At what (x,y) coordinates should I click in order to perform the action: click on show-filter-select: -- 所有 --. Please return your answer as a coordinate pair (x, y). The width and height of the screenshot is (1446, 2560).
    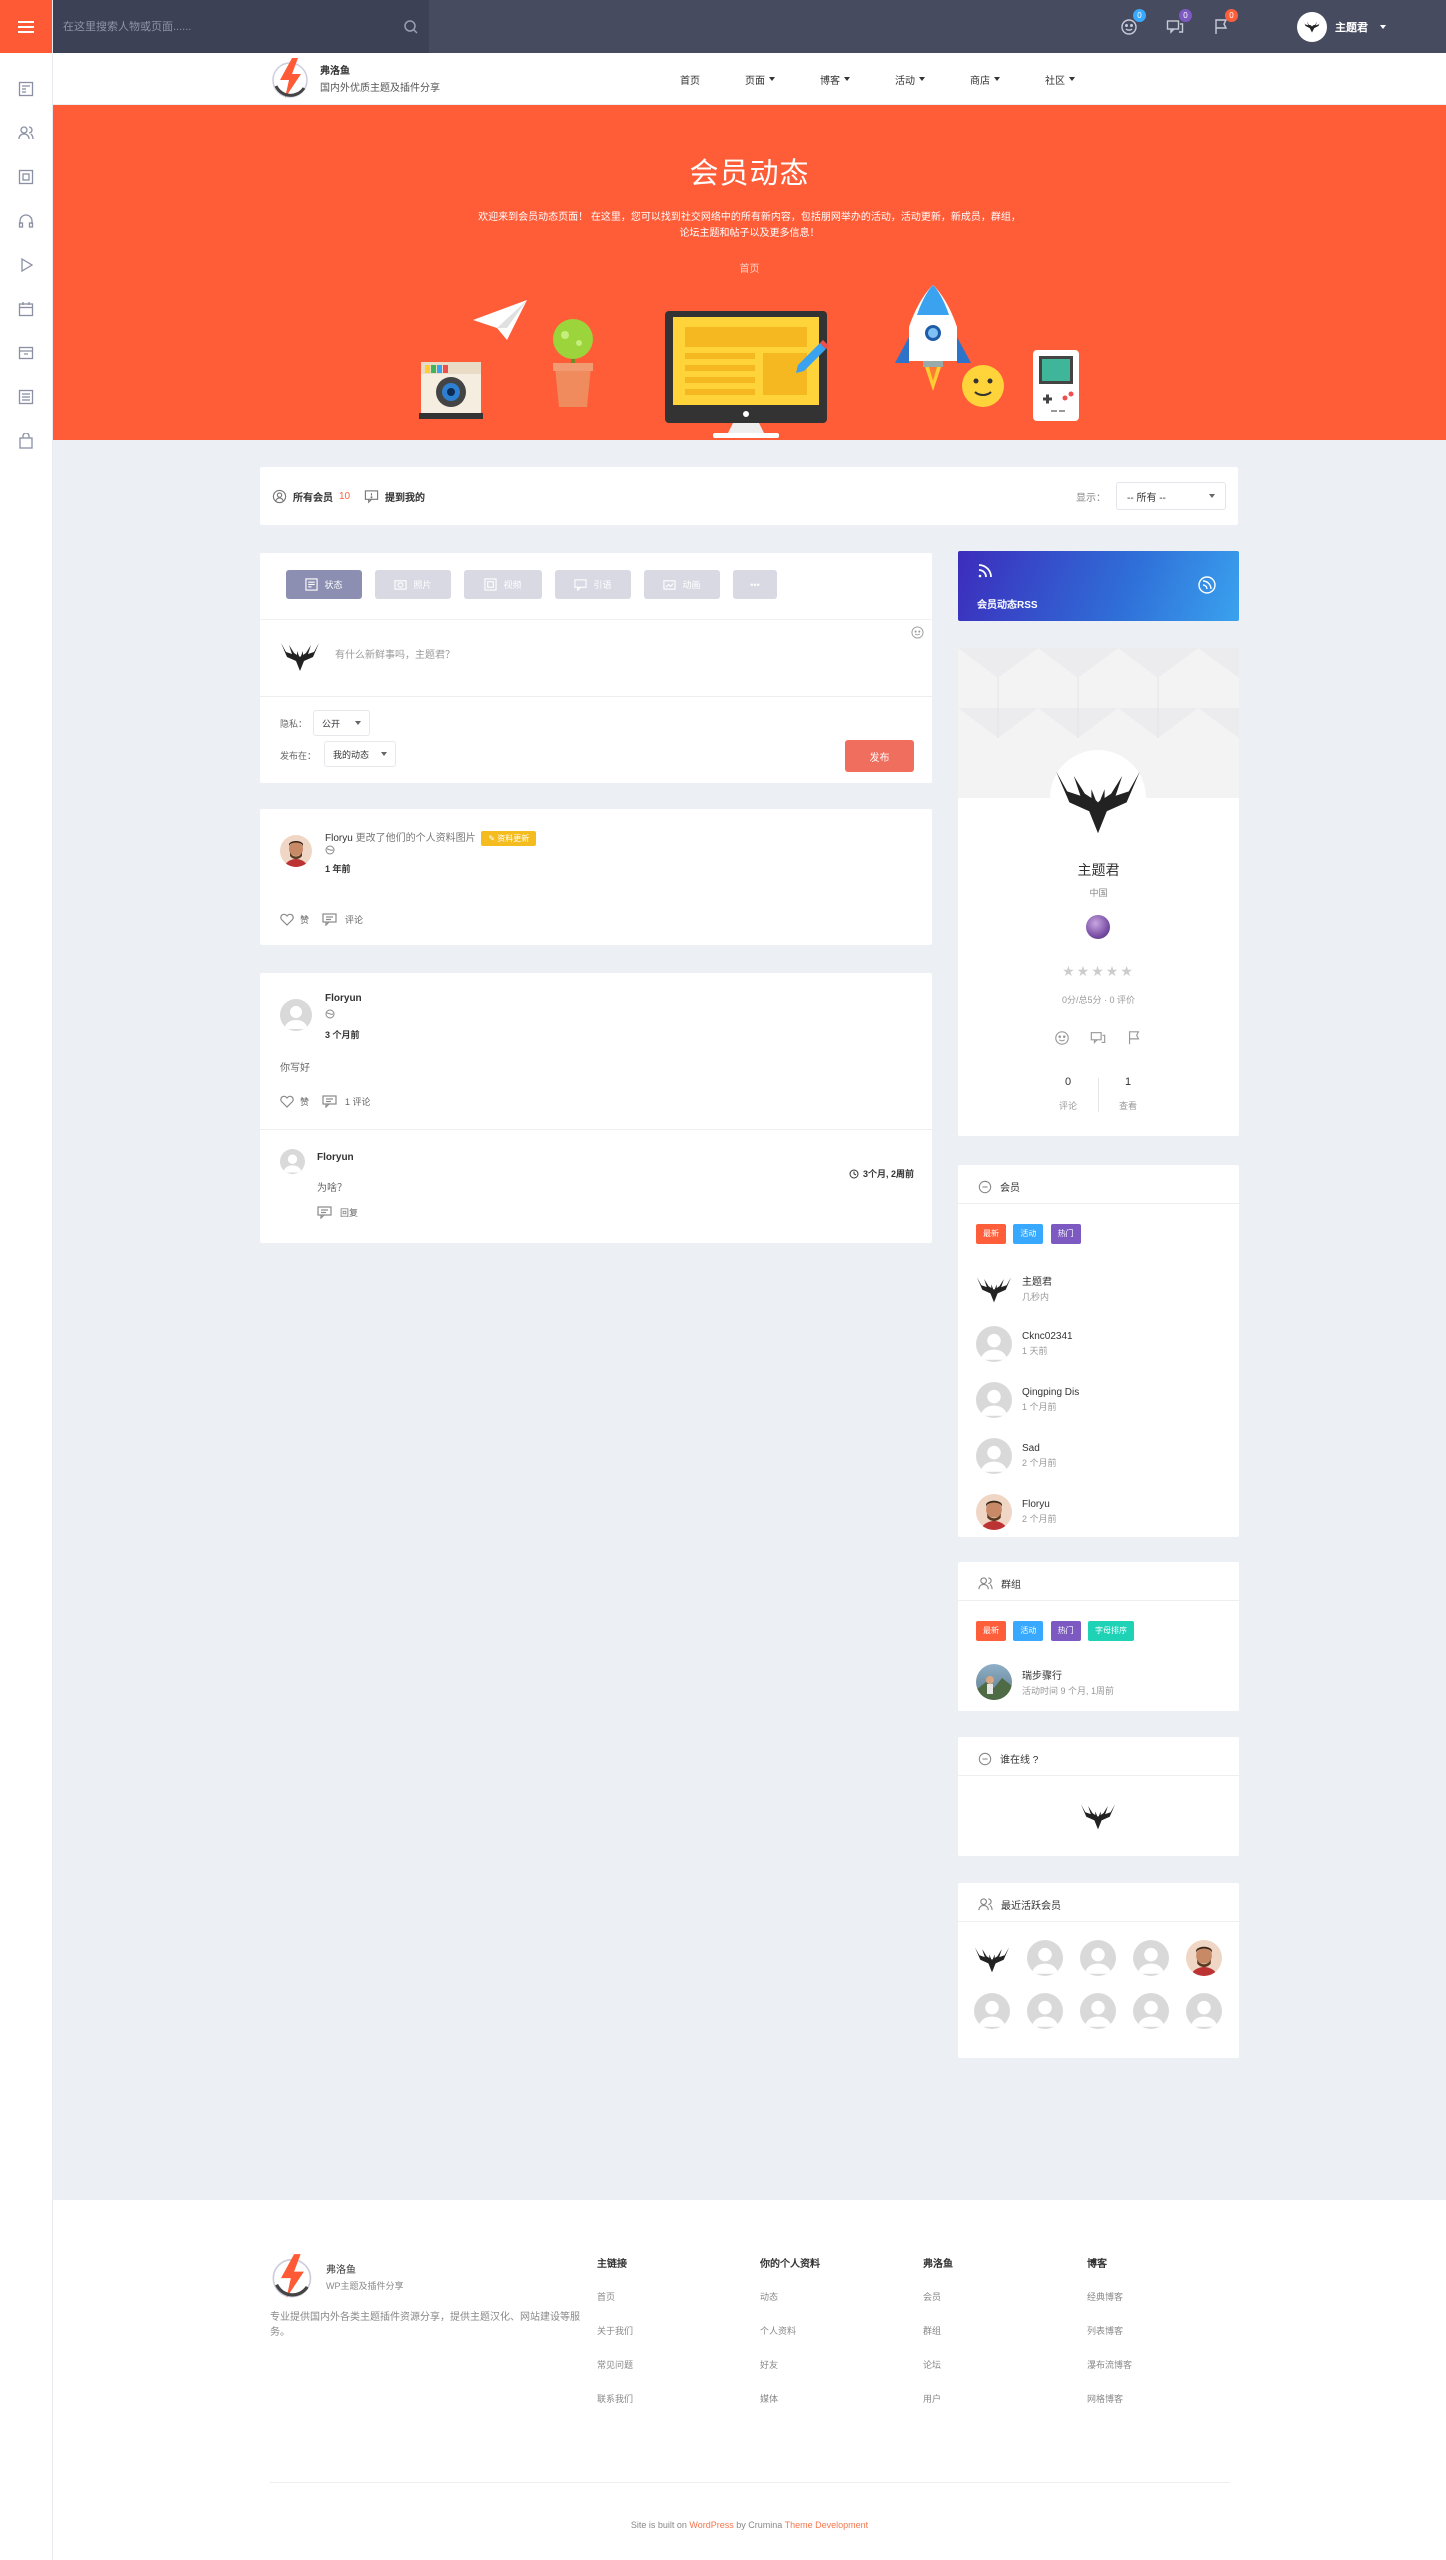
    Looking at the image, I should click on (1171, 496).